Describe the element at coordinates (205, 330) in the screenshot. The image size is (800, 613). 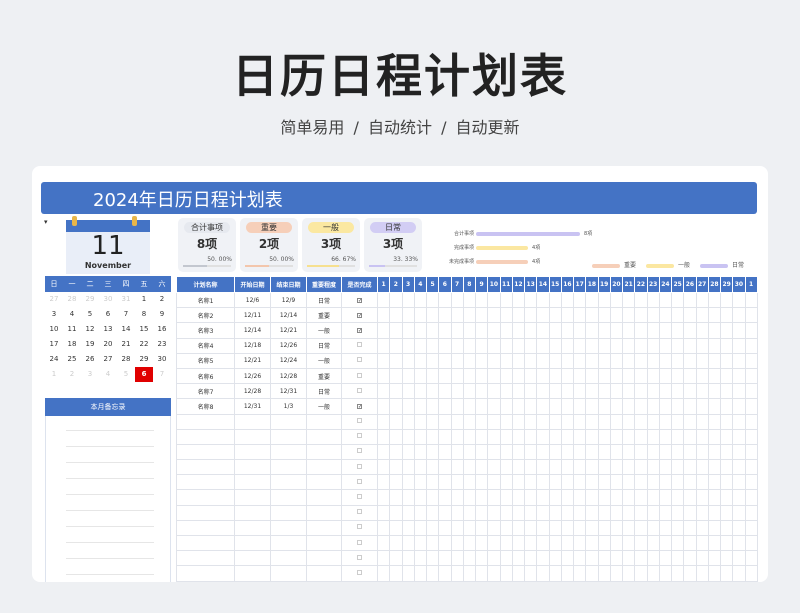
I see `plan-name-cell: 名称3` at that location.